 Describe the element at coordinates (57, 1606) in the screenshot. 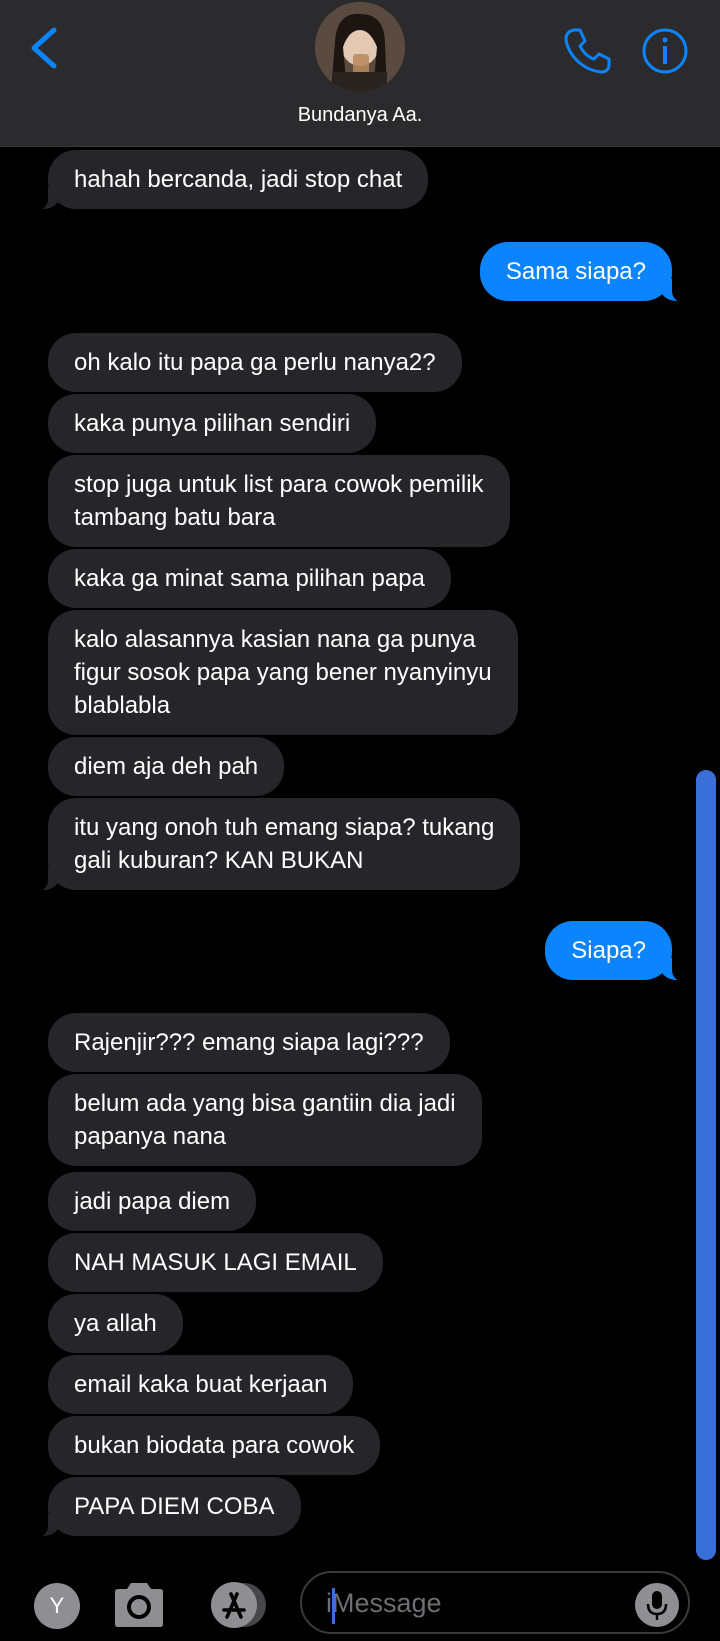

I see `user-avatar: Y` at that location.